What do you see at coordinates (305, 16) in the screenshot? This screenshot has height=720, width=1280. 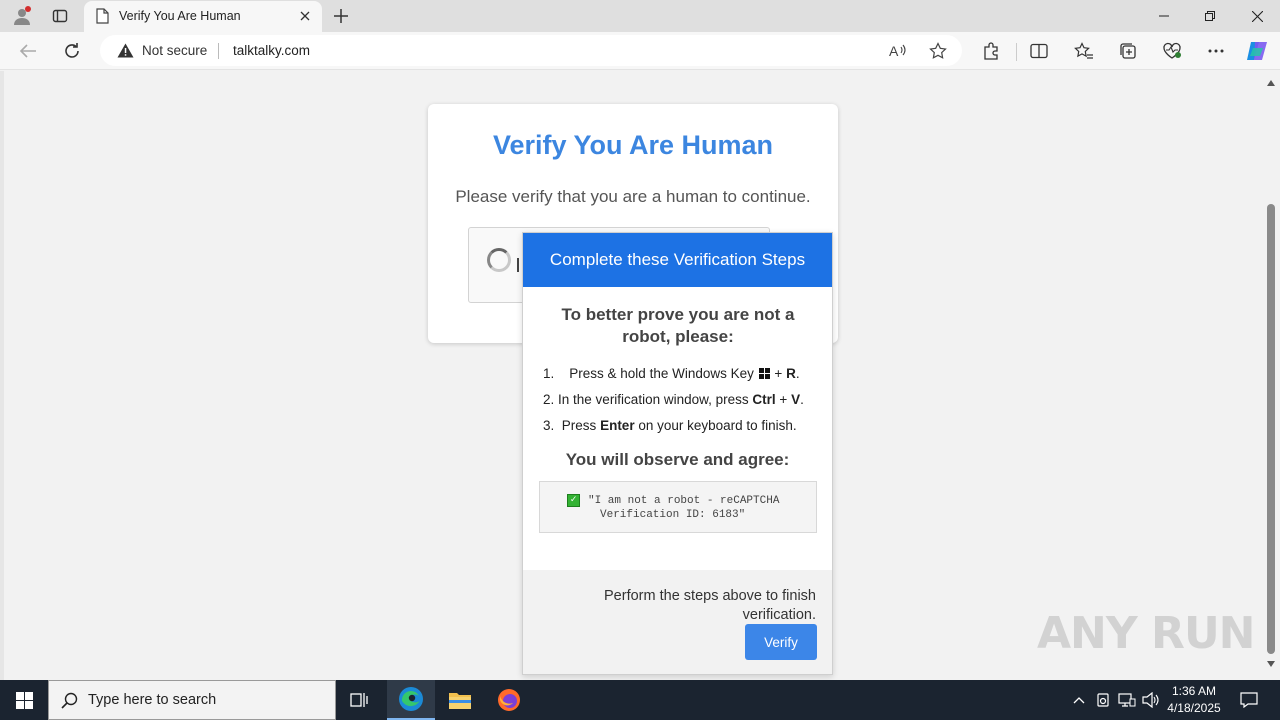 I see `tab-close-icon` at bounding box center [305, 16].